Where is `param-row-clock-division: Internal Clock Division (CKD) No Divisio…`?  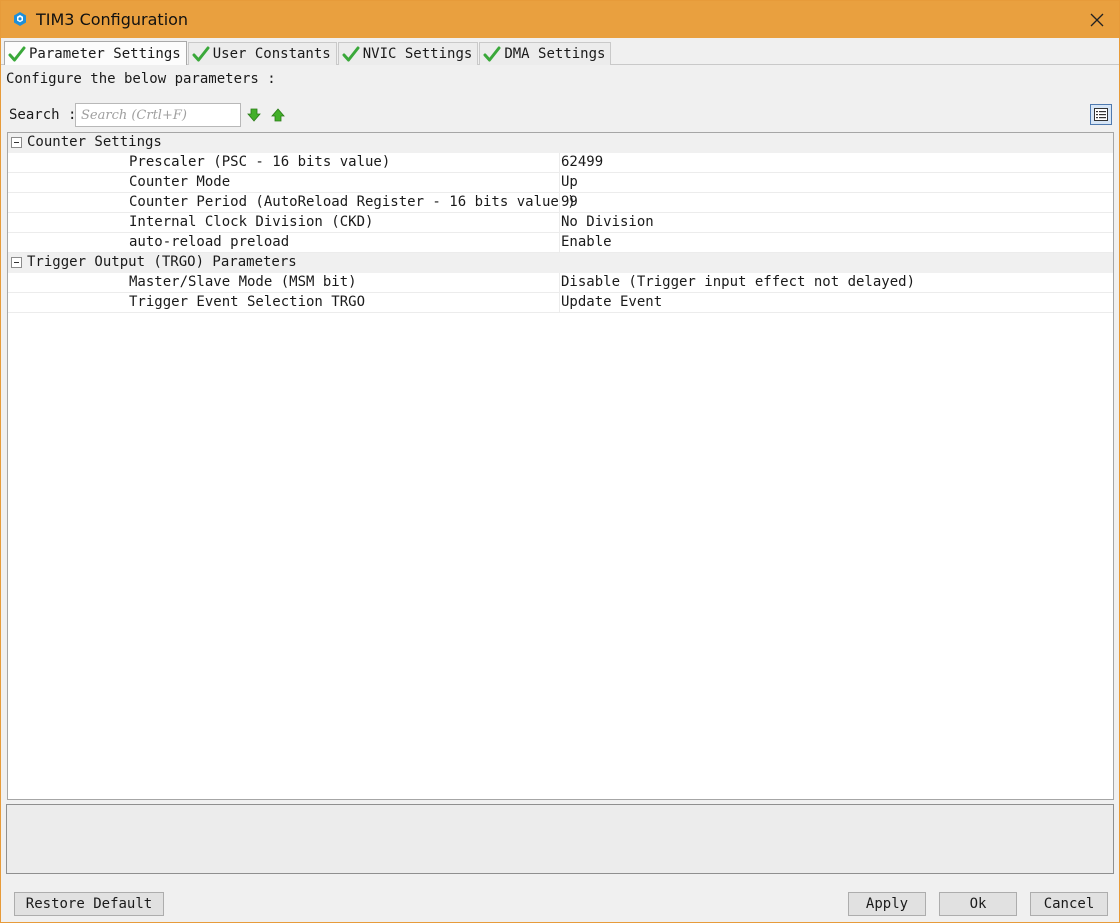
param-row-clock-division: Internal Clock Division (CKD) No Divisio… is located at coordinates (560, 223).